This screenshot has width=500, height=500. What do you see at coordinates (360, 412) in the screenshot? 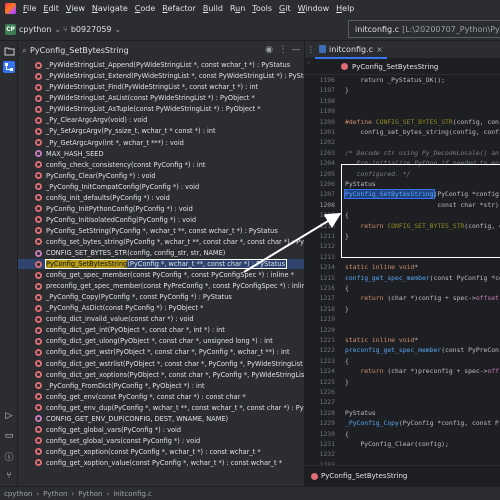
I see `code-line: PyStatus` at bounding box center [360, 412].